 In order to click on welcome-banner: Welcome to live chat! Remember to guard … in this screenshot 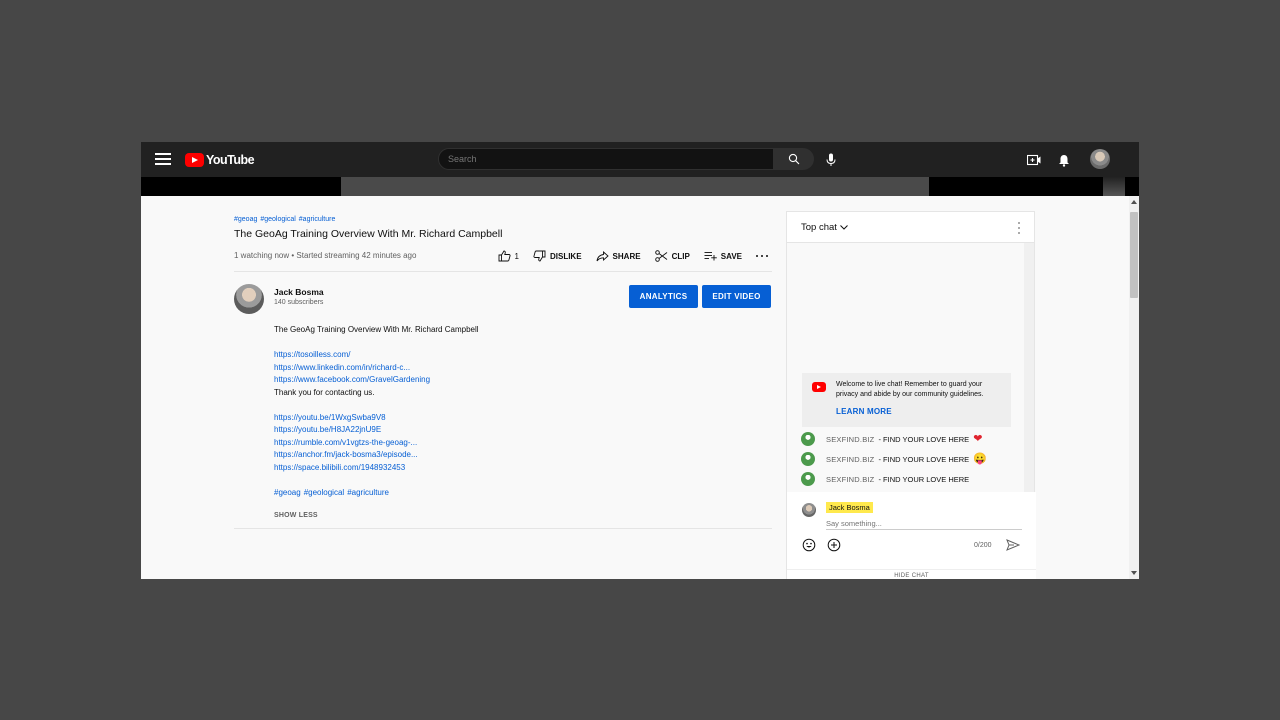, I will do `click(906, 400)`.